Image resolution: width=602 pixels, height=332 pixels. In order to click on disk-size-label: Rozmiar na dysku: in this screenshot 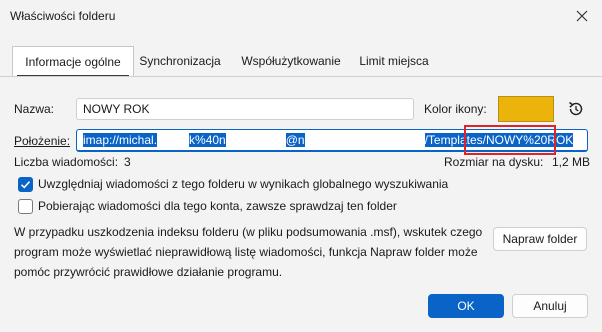, I will do `click(494, 162)`.